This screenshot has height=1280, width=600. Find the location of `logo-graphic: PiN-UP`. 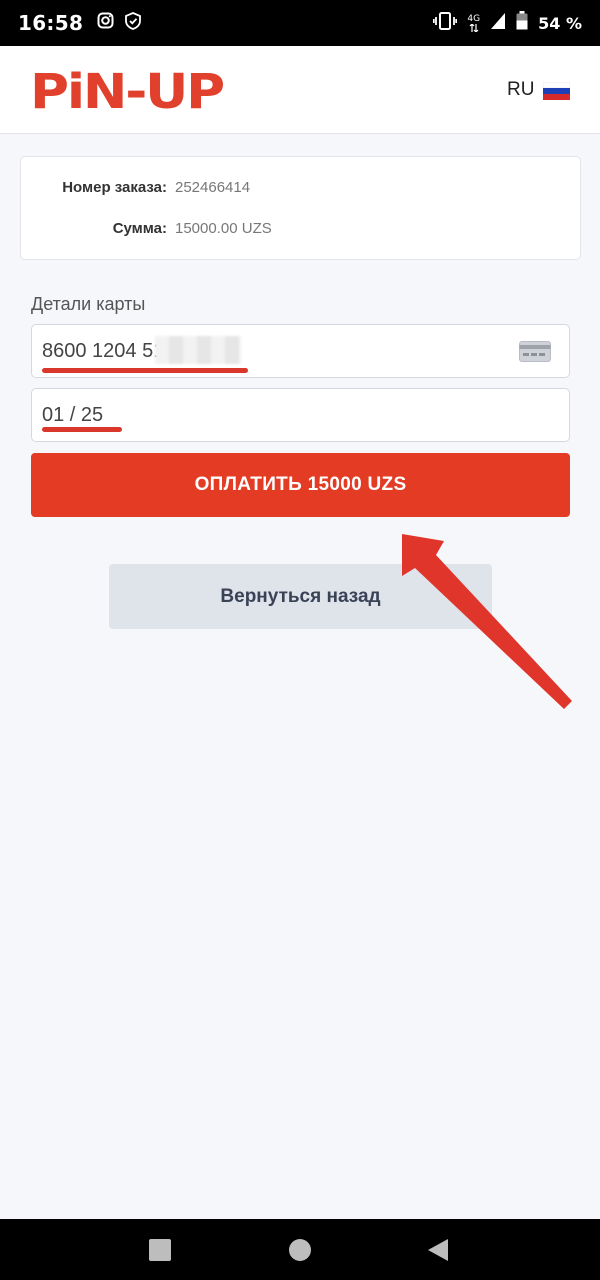

logo-graphic: PiN-UP is located at coordinates (128, 92).